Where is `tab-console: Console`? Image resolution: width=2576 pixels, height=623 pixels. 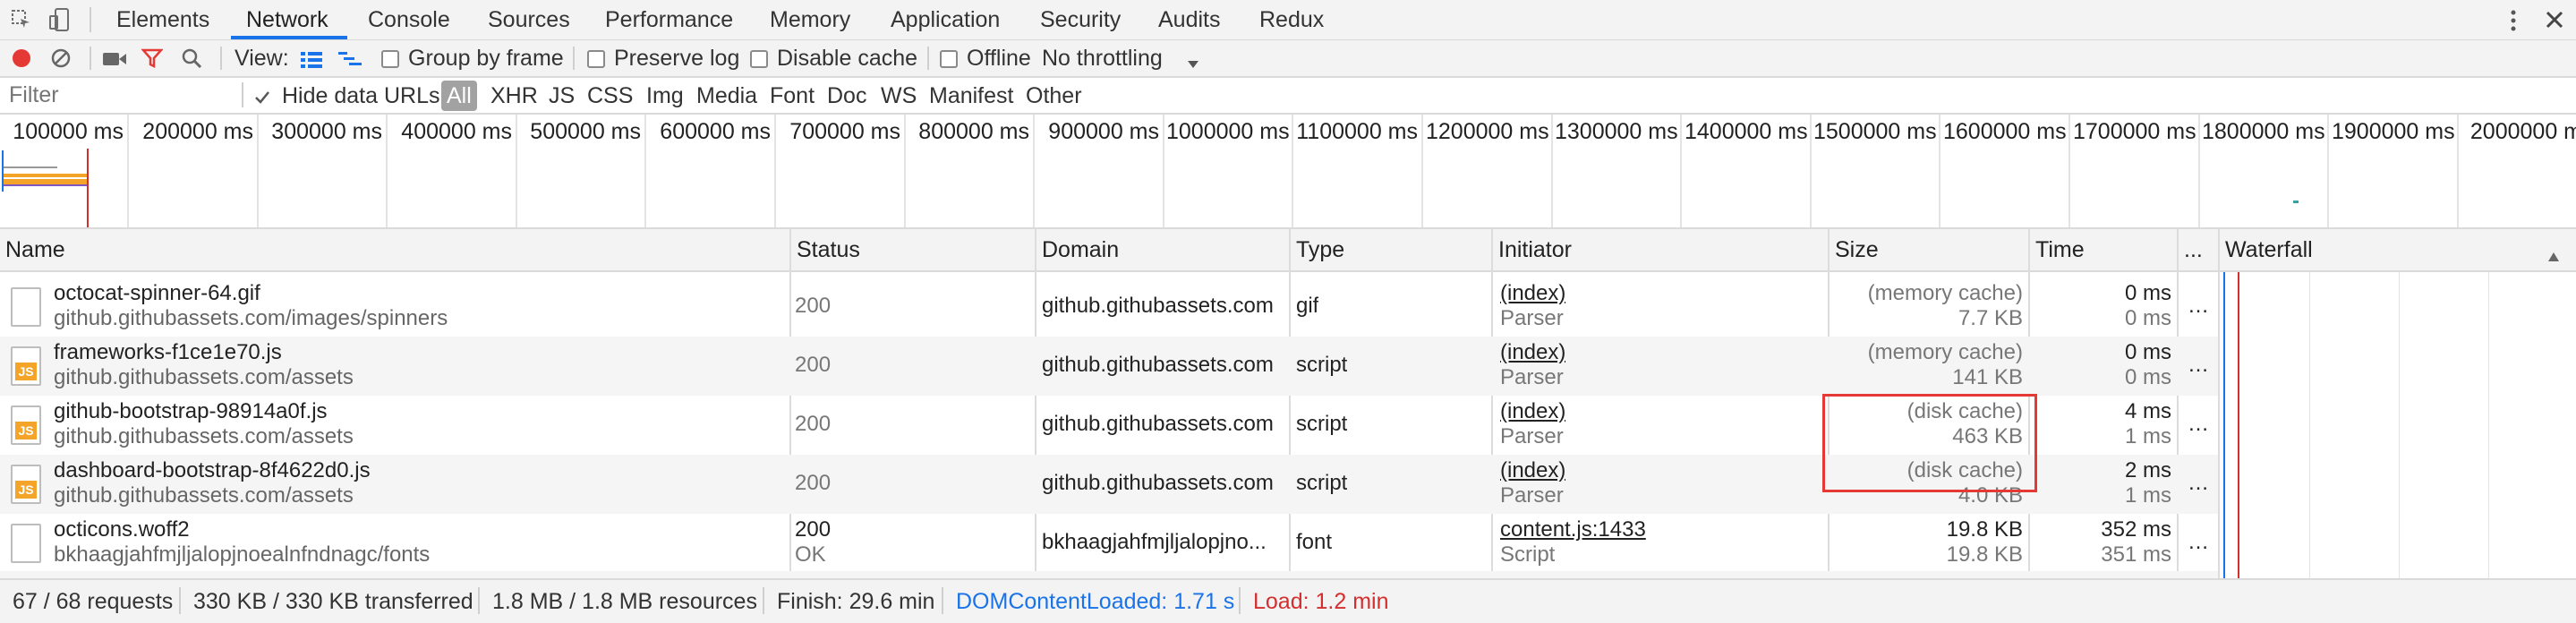
tab-console: Console is located at coordinates (409, 19).